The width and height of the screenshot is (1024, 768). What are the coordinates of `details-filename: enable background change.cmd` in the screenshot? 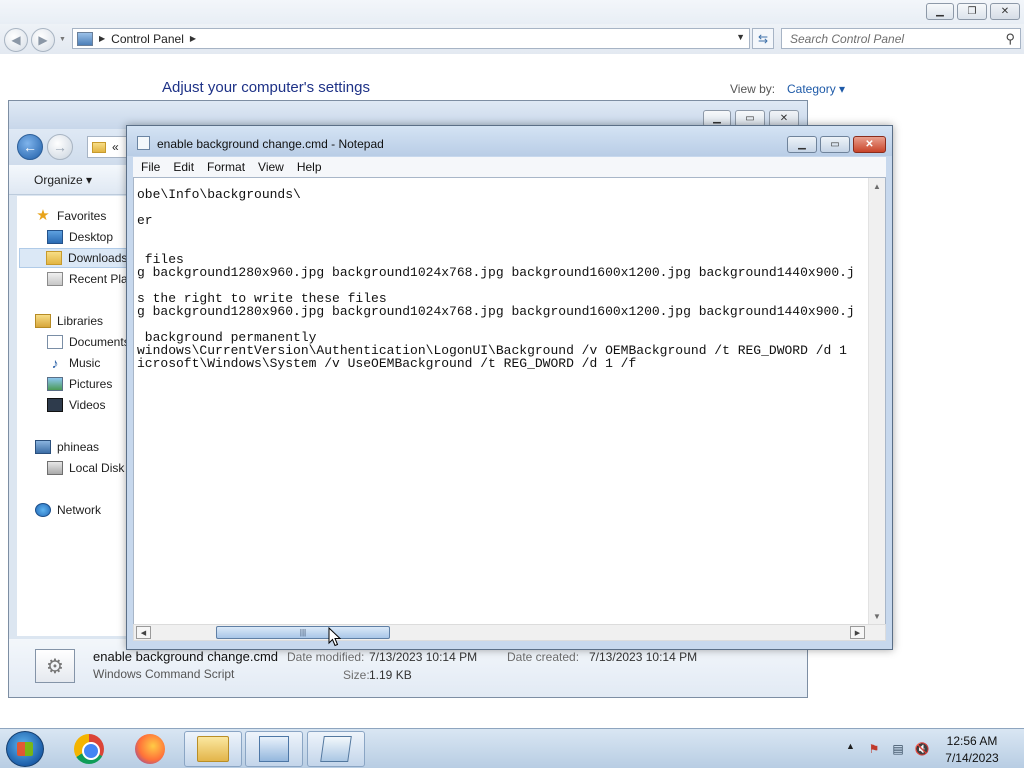 It's located at (186, 656).